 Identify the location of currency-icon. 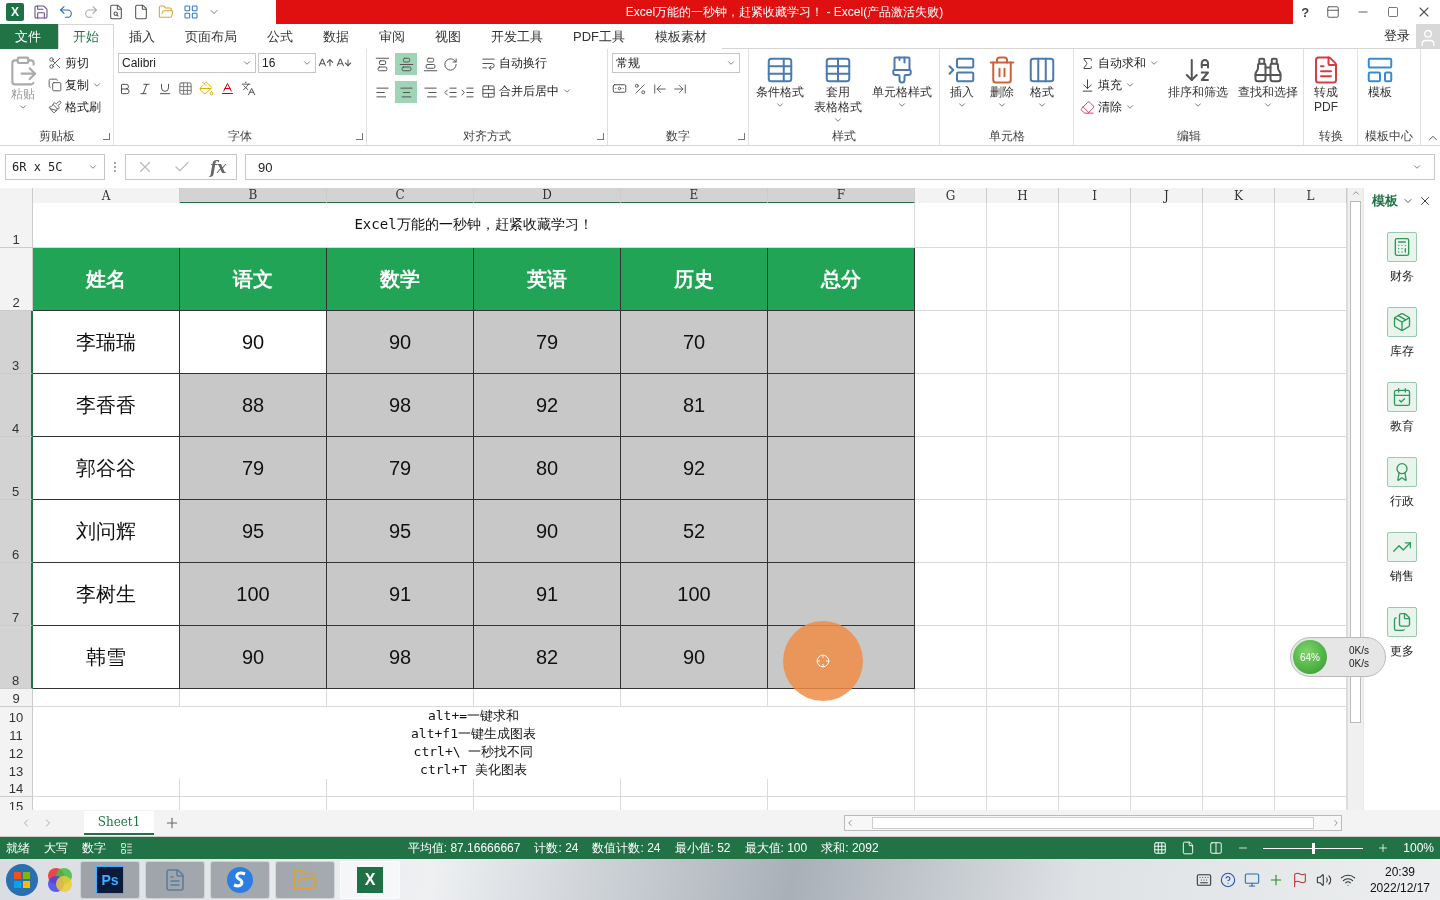
(619, 88).